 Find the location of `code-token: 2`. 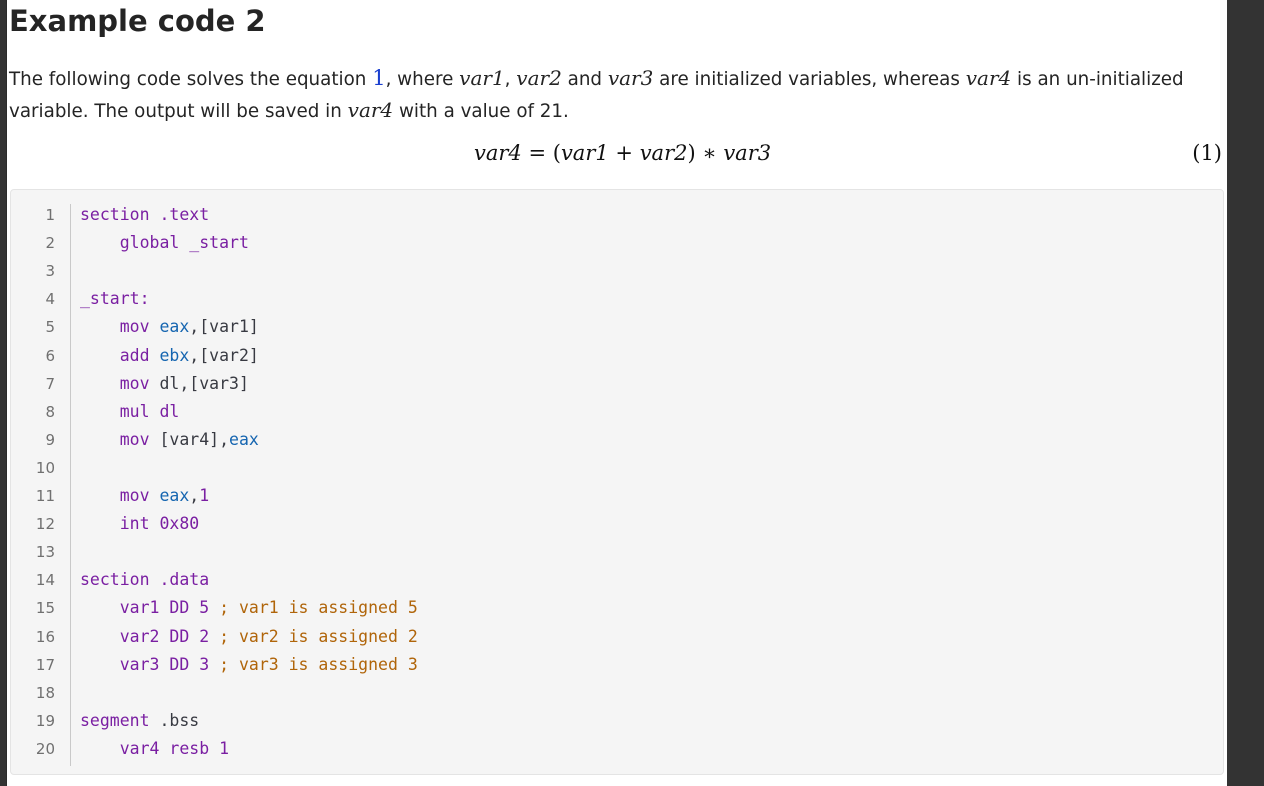

code-token: 2 is located at coordinates (204, 636).